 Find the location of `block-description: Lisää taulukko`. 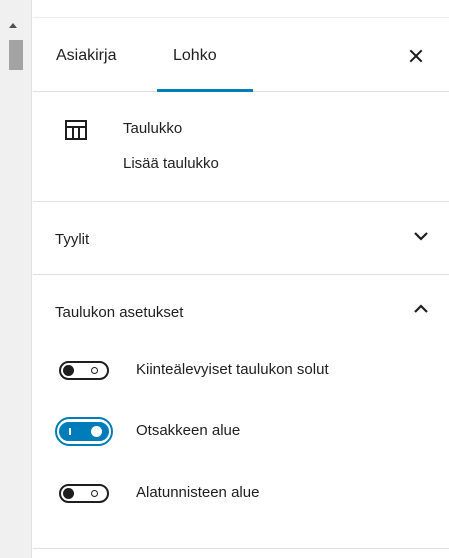

block-description: Lisää taulukko is located at coordinates (171, 163).